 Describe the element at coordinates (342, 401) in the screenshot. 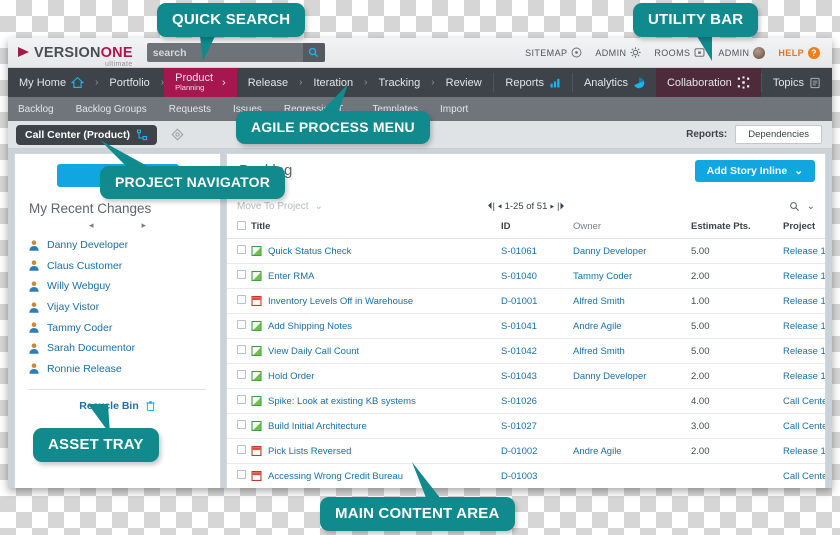

I see `row-title-link: Spike: Look at existing KB systems` at that location.